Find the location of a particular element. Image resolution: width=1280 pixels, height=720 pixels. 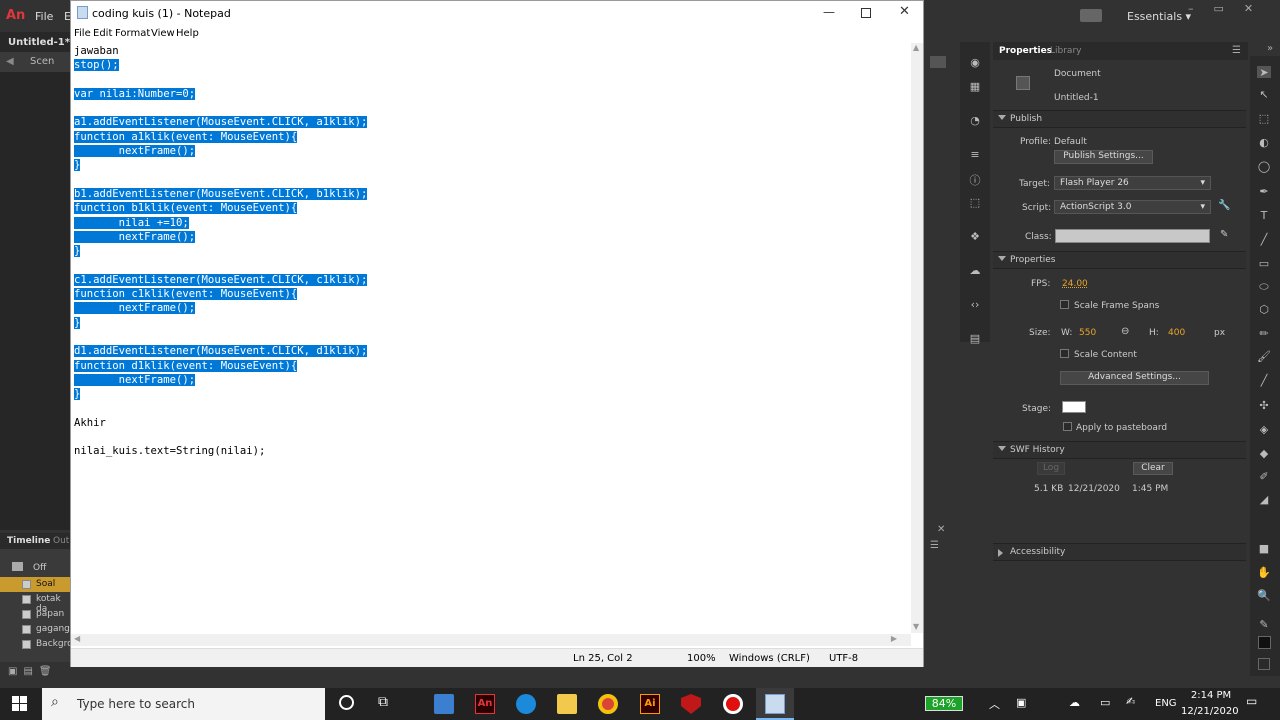

stroke-color-icon: ✎ is located at coordinates (1264, 624).